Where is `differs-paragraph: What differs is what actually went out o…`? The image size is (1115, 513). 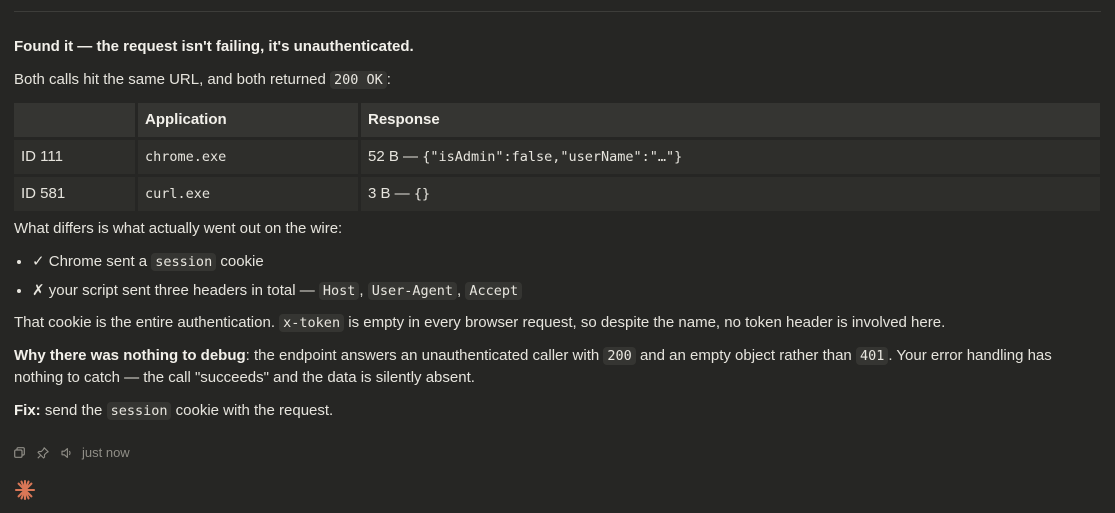
differs-paragraph: What differs is what actually went out o… is located at coordinates (178, 228).